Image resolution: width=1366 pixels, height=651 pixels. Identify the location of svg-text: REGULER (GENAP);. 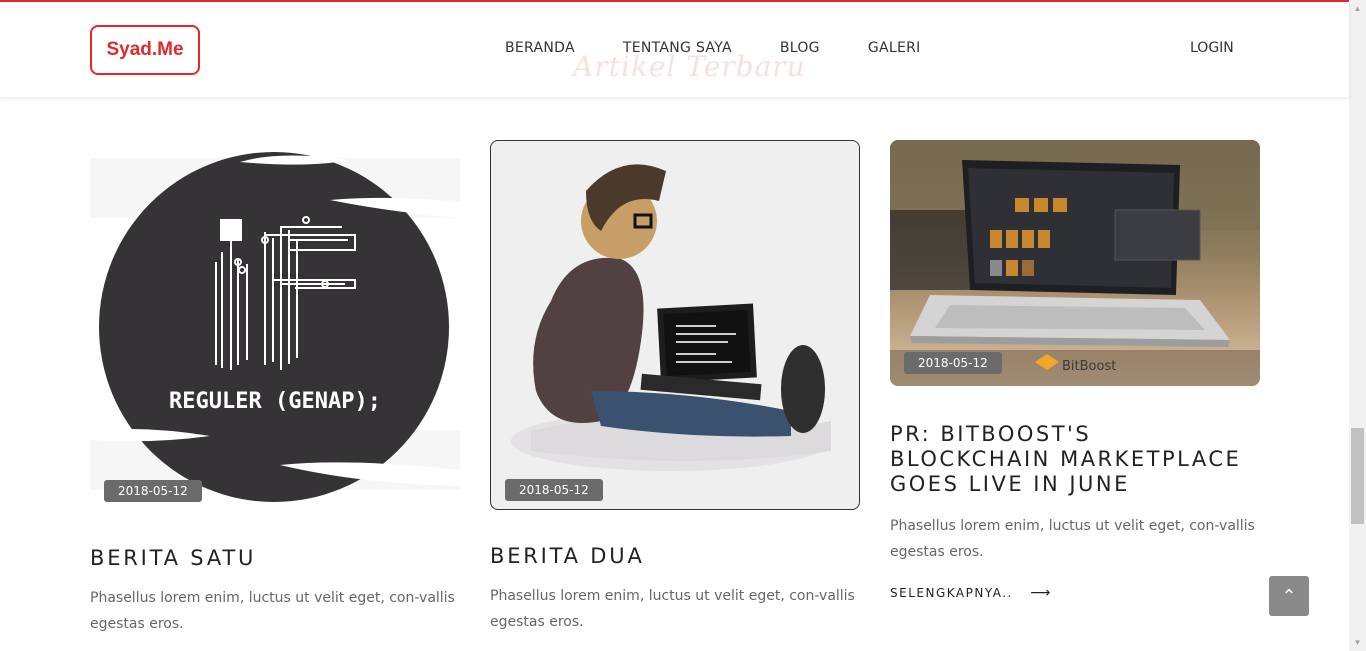
(275, 401).